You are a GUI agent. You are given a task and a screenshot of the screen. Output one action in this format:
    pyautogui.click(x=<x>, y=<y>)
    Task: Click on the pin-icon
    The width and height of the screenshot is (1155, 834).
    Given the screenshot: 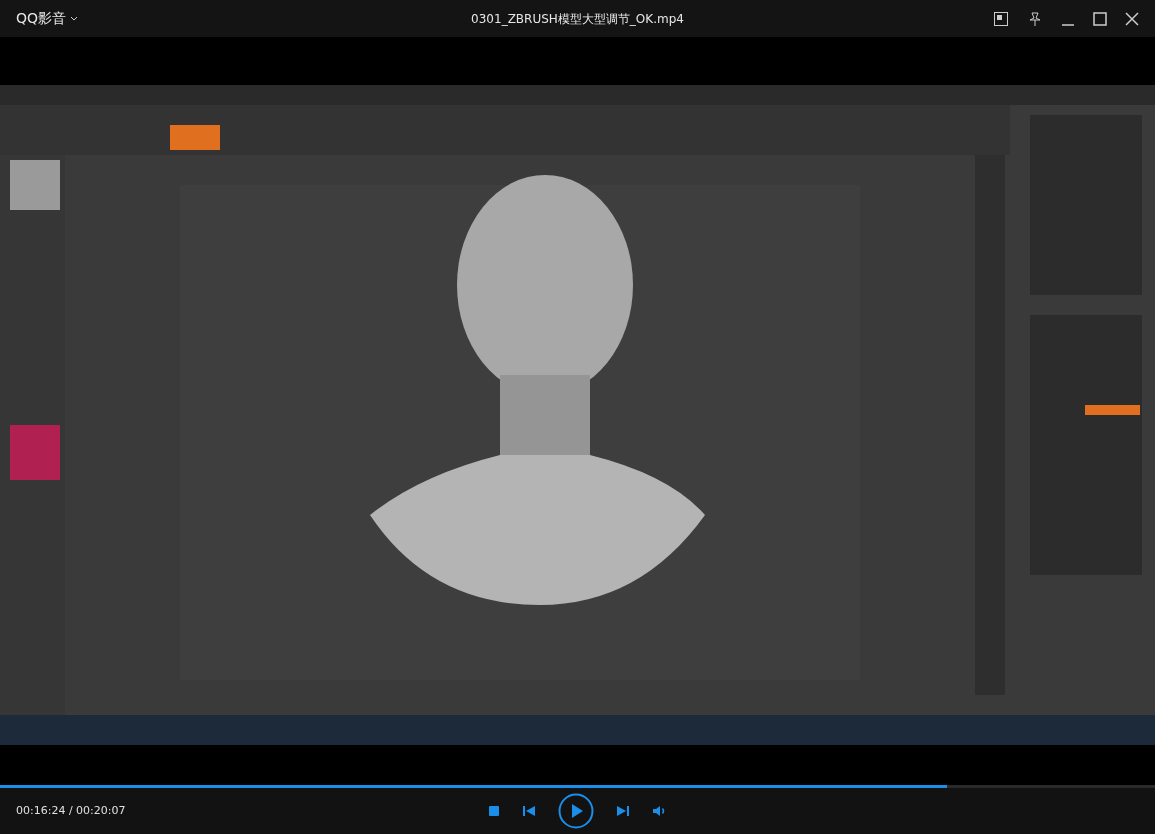 What is the action you would take?
    pyautogui.click(x=1035, y=18)
    